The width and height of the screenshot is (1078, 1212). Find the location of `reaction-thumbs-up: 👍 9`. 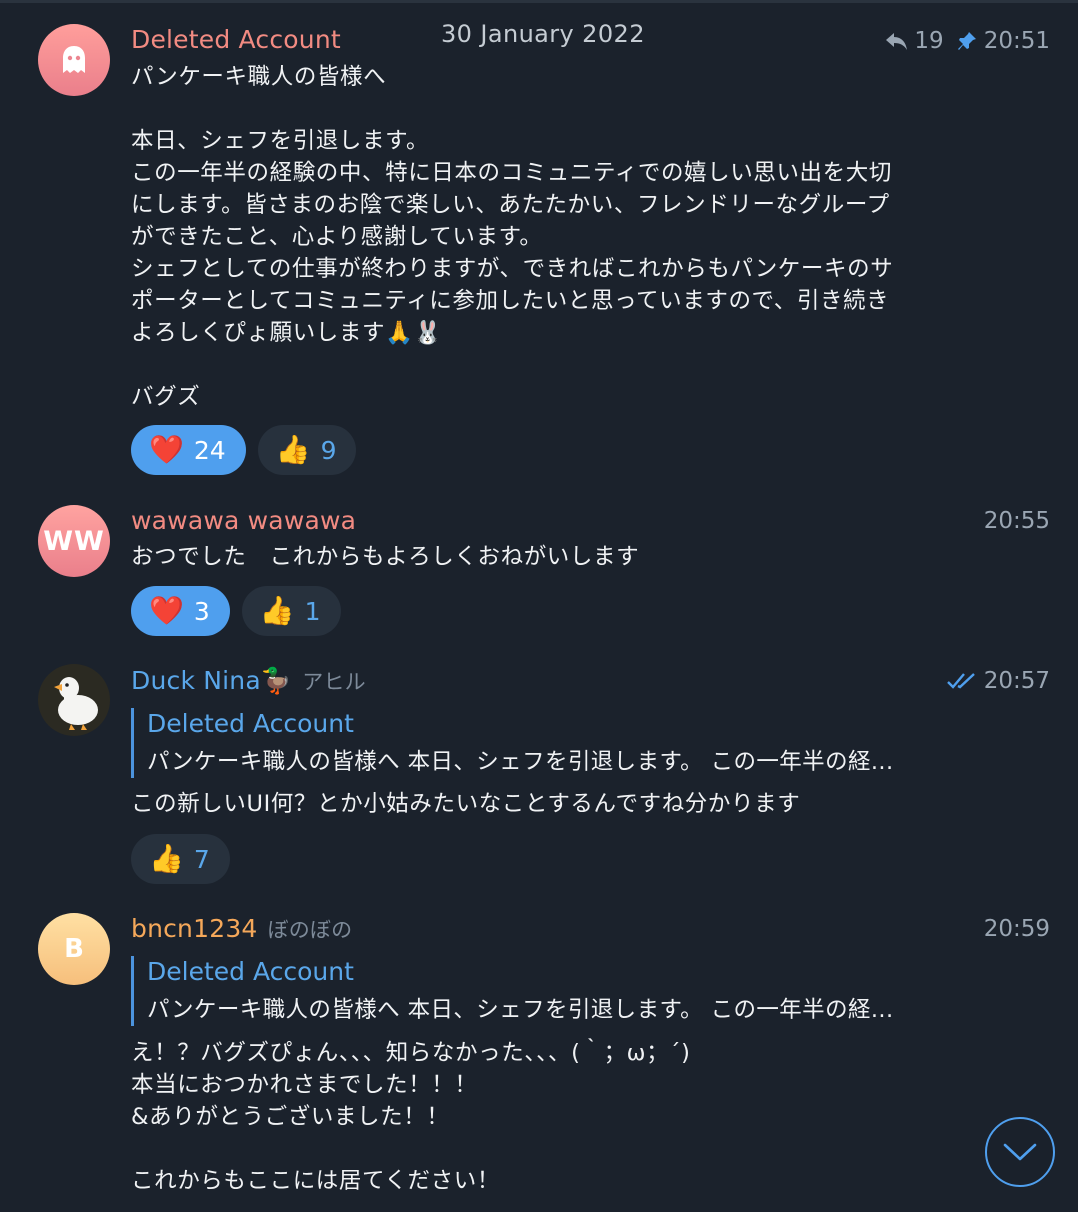

reaction-thumbs-up: 👍 9 is located at coordinates (307, 450).